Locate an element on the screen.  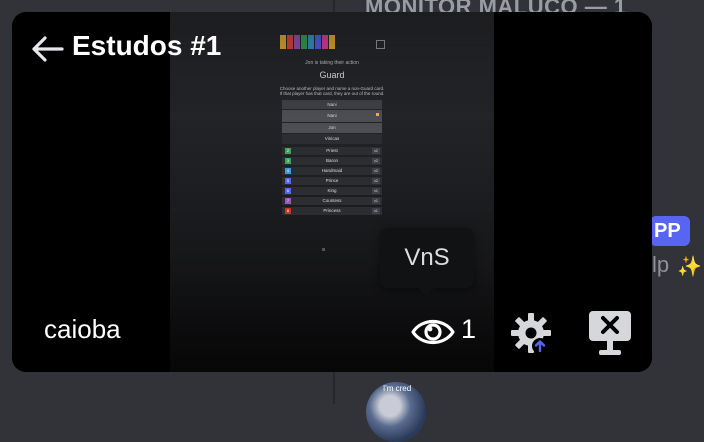
selected-marker-icon is located at coordinates (377, 114).